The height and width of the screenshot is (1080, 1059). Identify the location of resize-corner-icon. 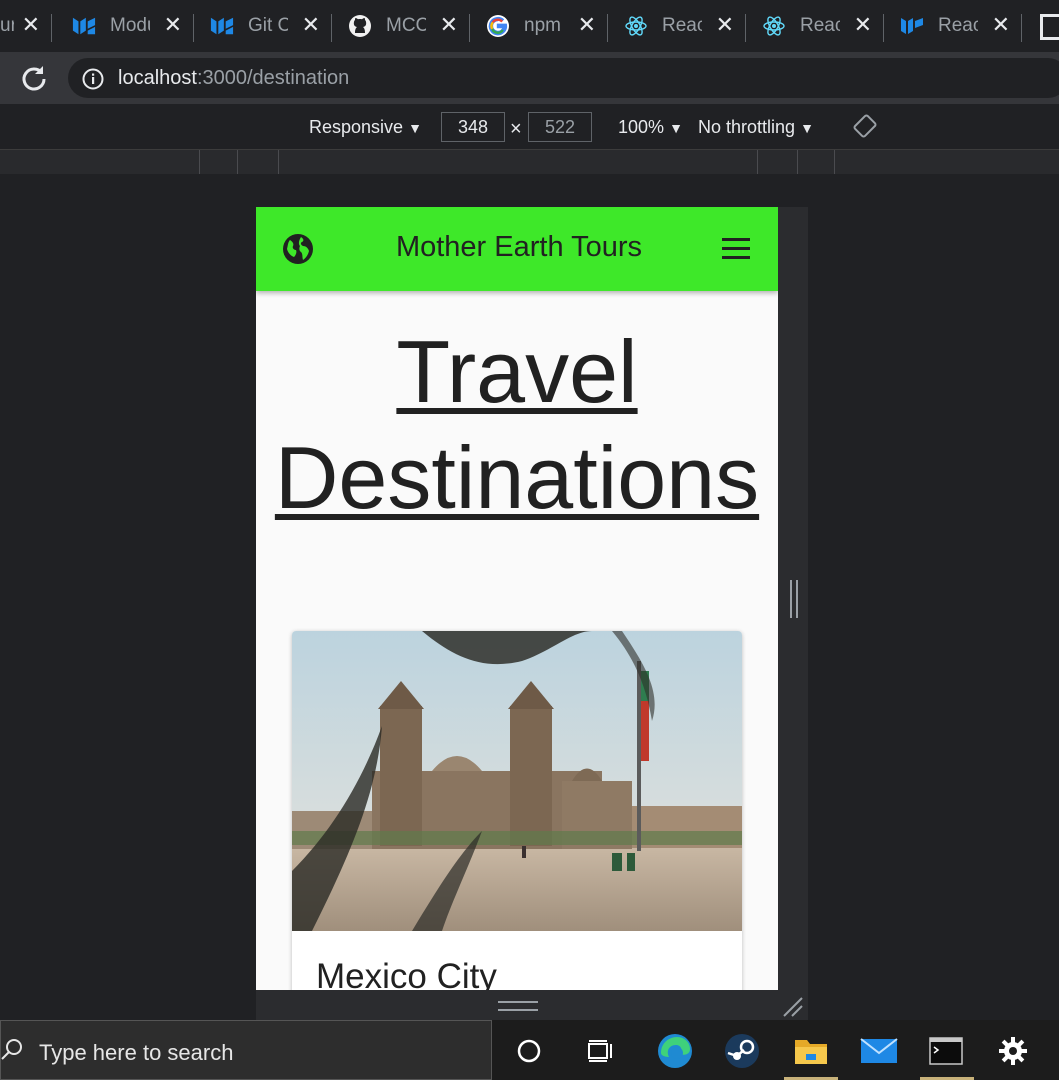
(793, 1007).